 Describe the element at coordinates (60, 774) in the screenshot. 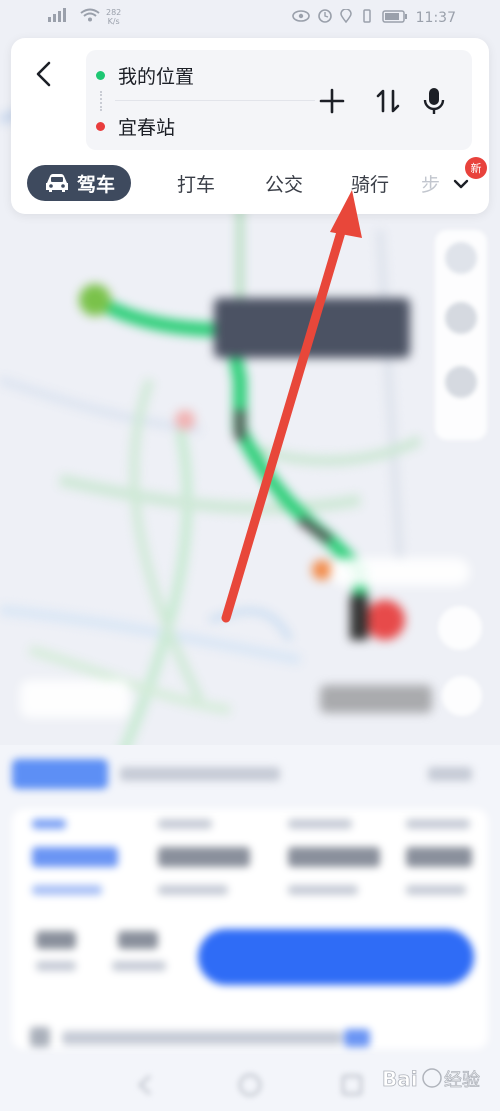

I see `route-tag` at that location.